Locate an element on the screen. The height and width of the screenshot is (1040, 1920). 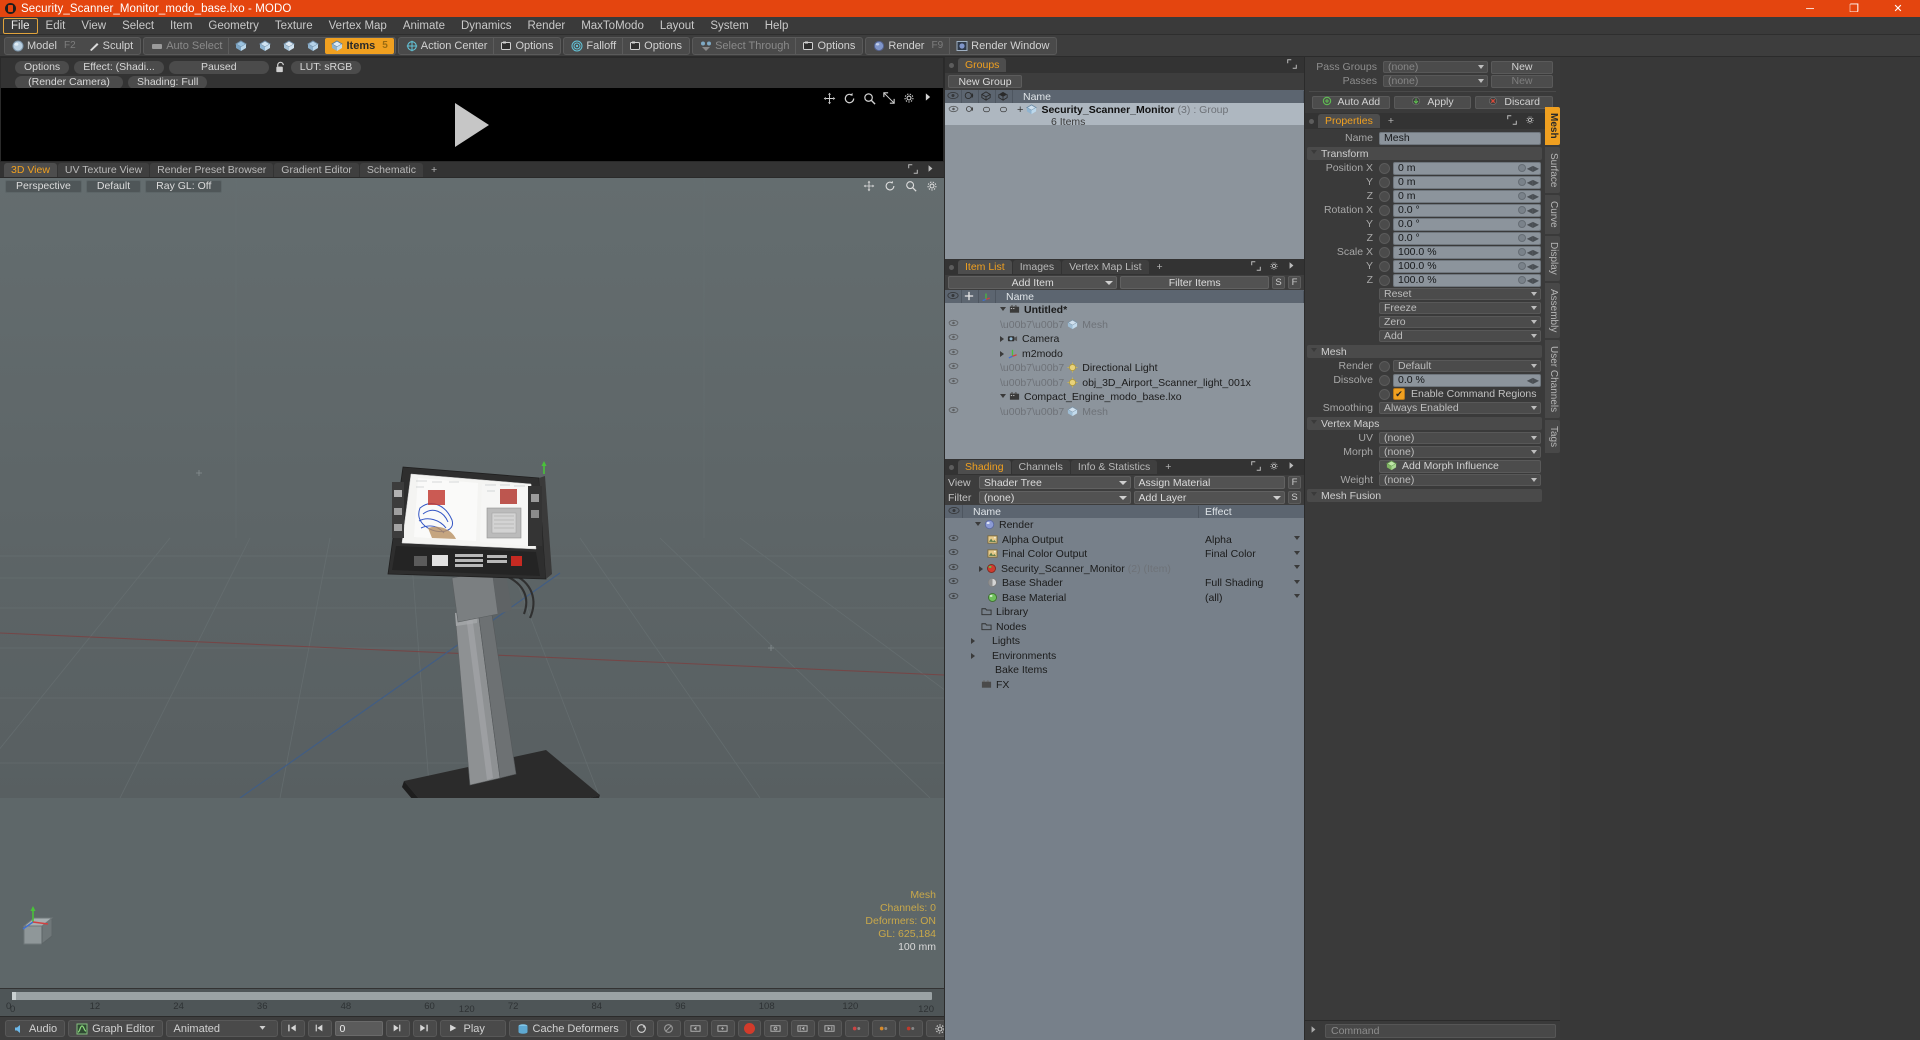
render-window-button: Render Window is located at coordinates (1002, 46).